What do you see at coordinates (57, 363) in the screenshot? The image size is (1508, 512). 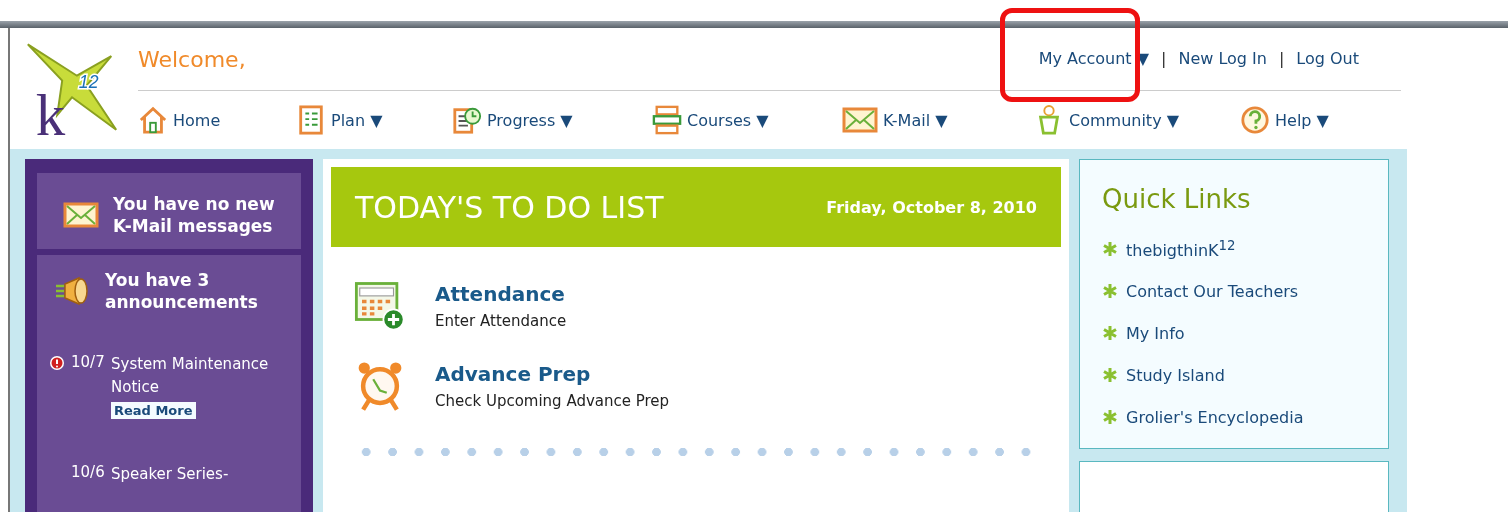 I see `alert-icon` at bounding box center [57, 363].